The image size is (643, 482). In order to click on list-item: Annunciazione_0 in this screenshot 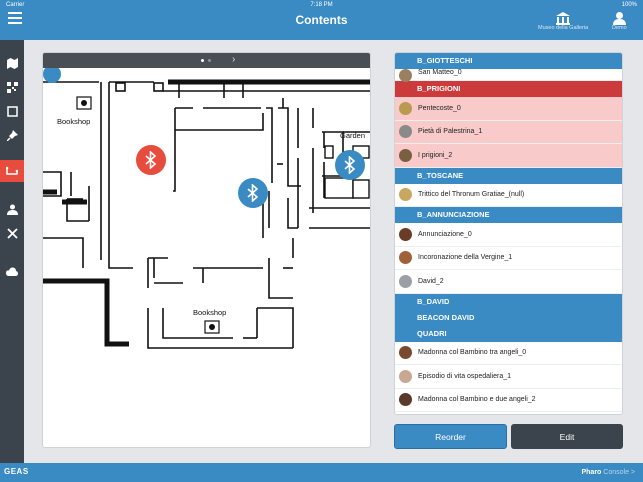, I will do `click(508, 235)`.